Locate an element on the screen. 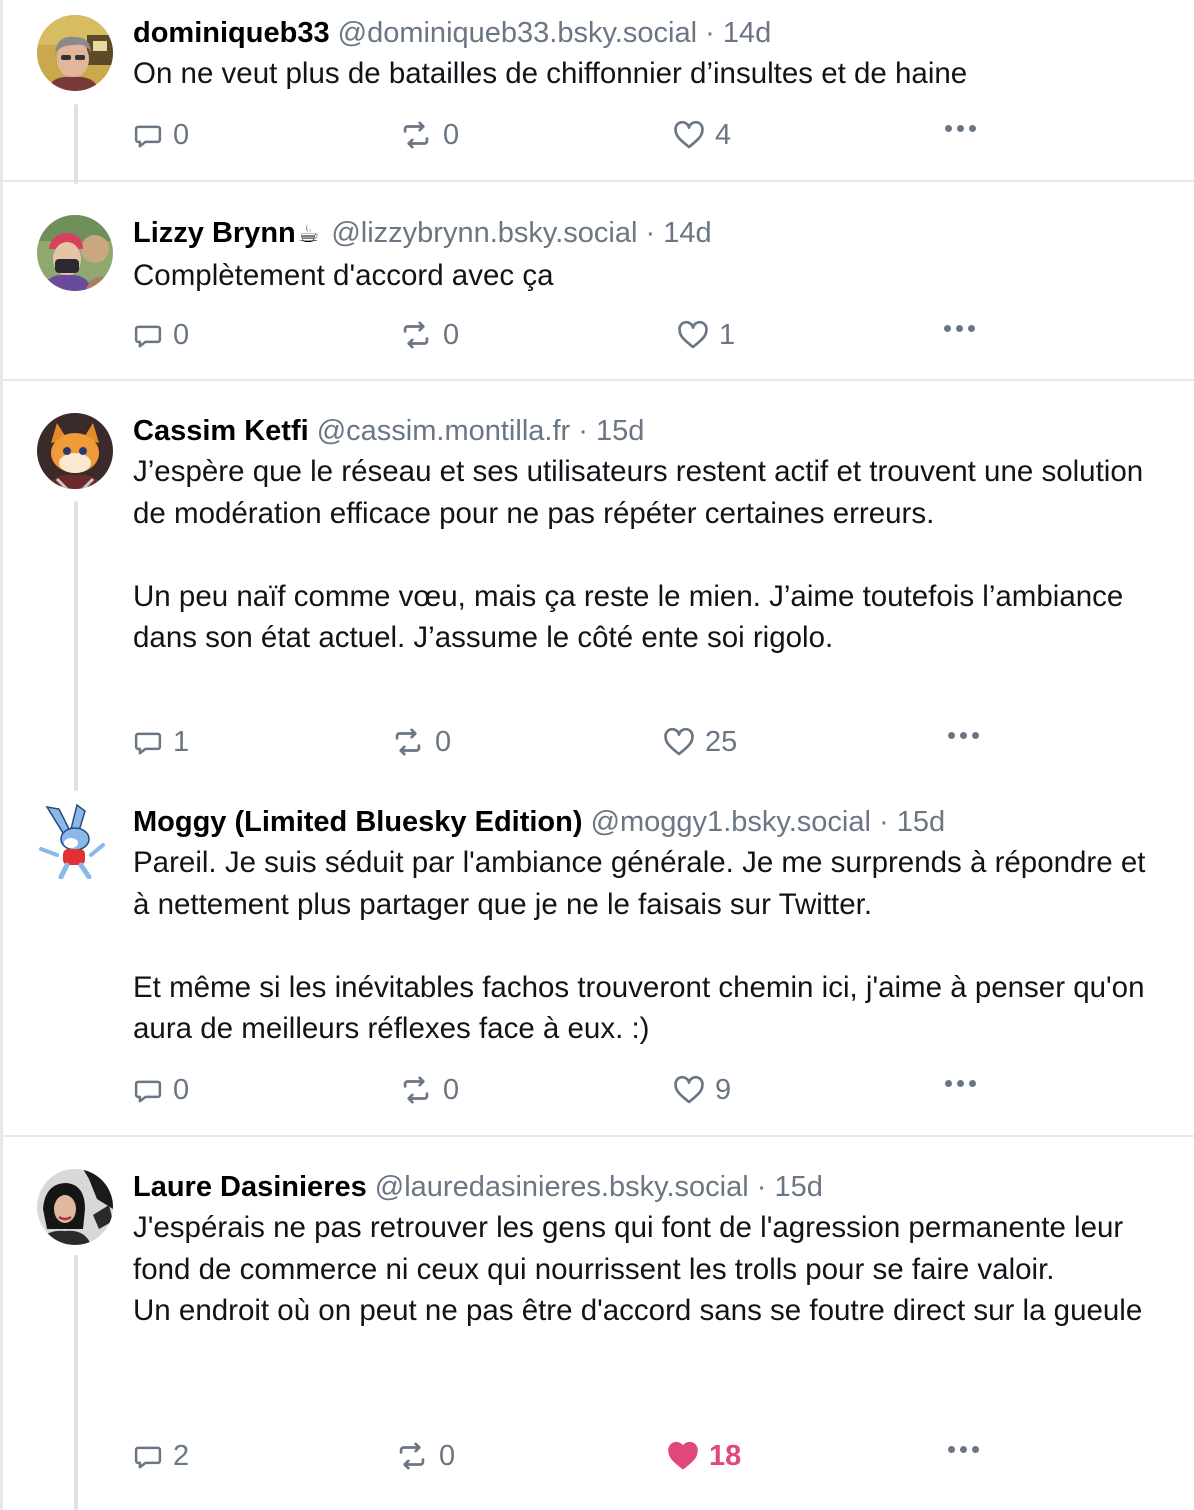 This screenshot has width=1194, height=1510. coffee-icon: ☕ is located at coordinates (308, 234).